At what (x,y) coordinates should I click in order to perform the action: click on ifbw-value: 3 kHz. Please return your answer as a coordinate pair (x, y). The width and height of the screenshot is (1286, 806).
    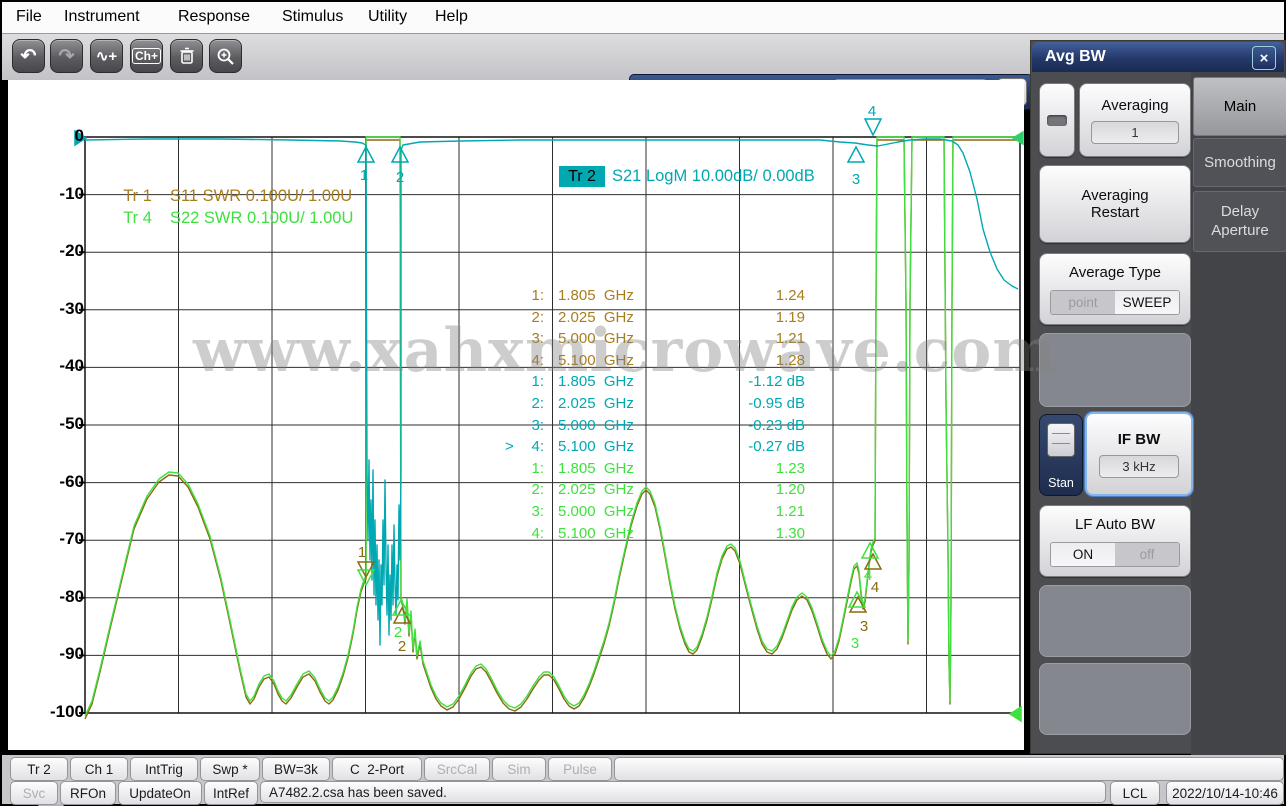
    Looking at the image, I should click on (1139, 466).